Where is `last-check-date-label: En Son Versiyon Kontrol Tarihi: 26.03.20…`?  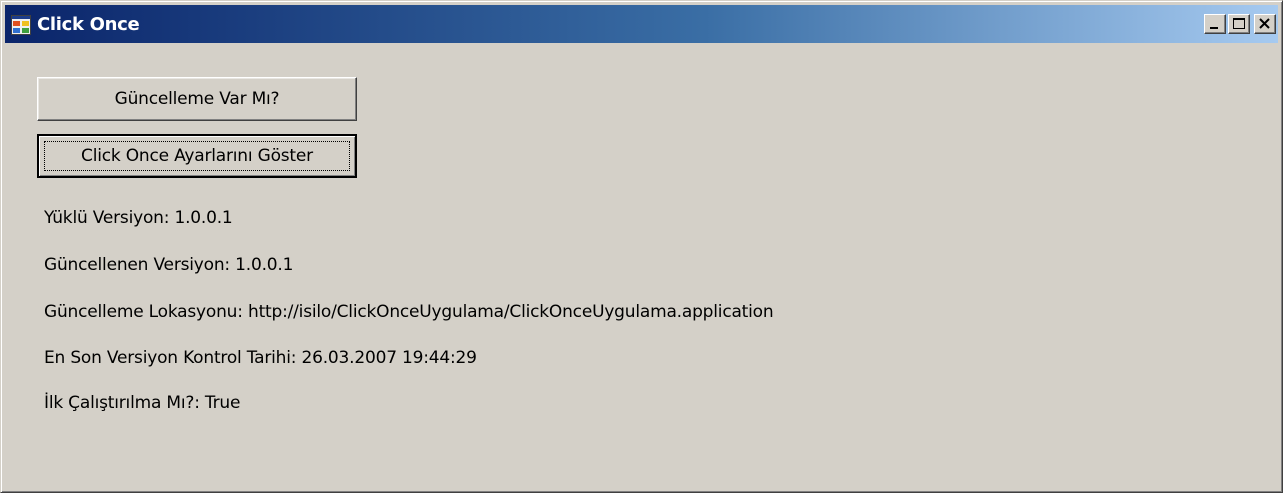
last-check-date-label: En Son Versiyon Kontrol Tarihi: 26.03.20… is located at coordinates (260, 358).